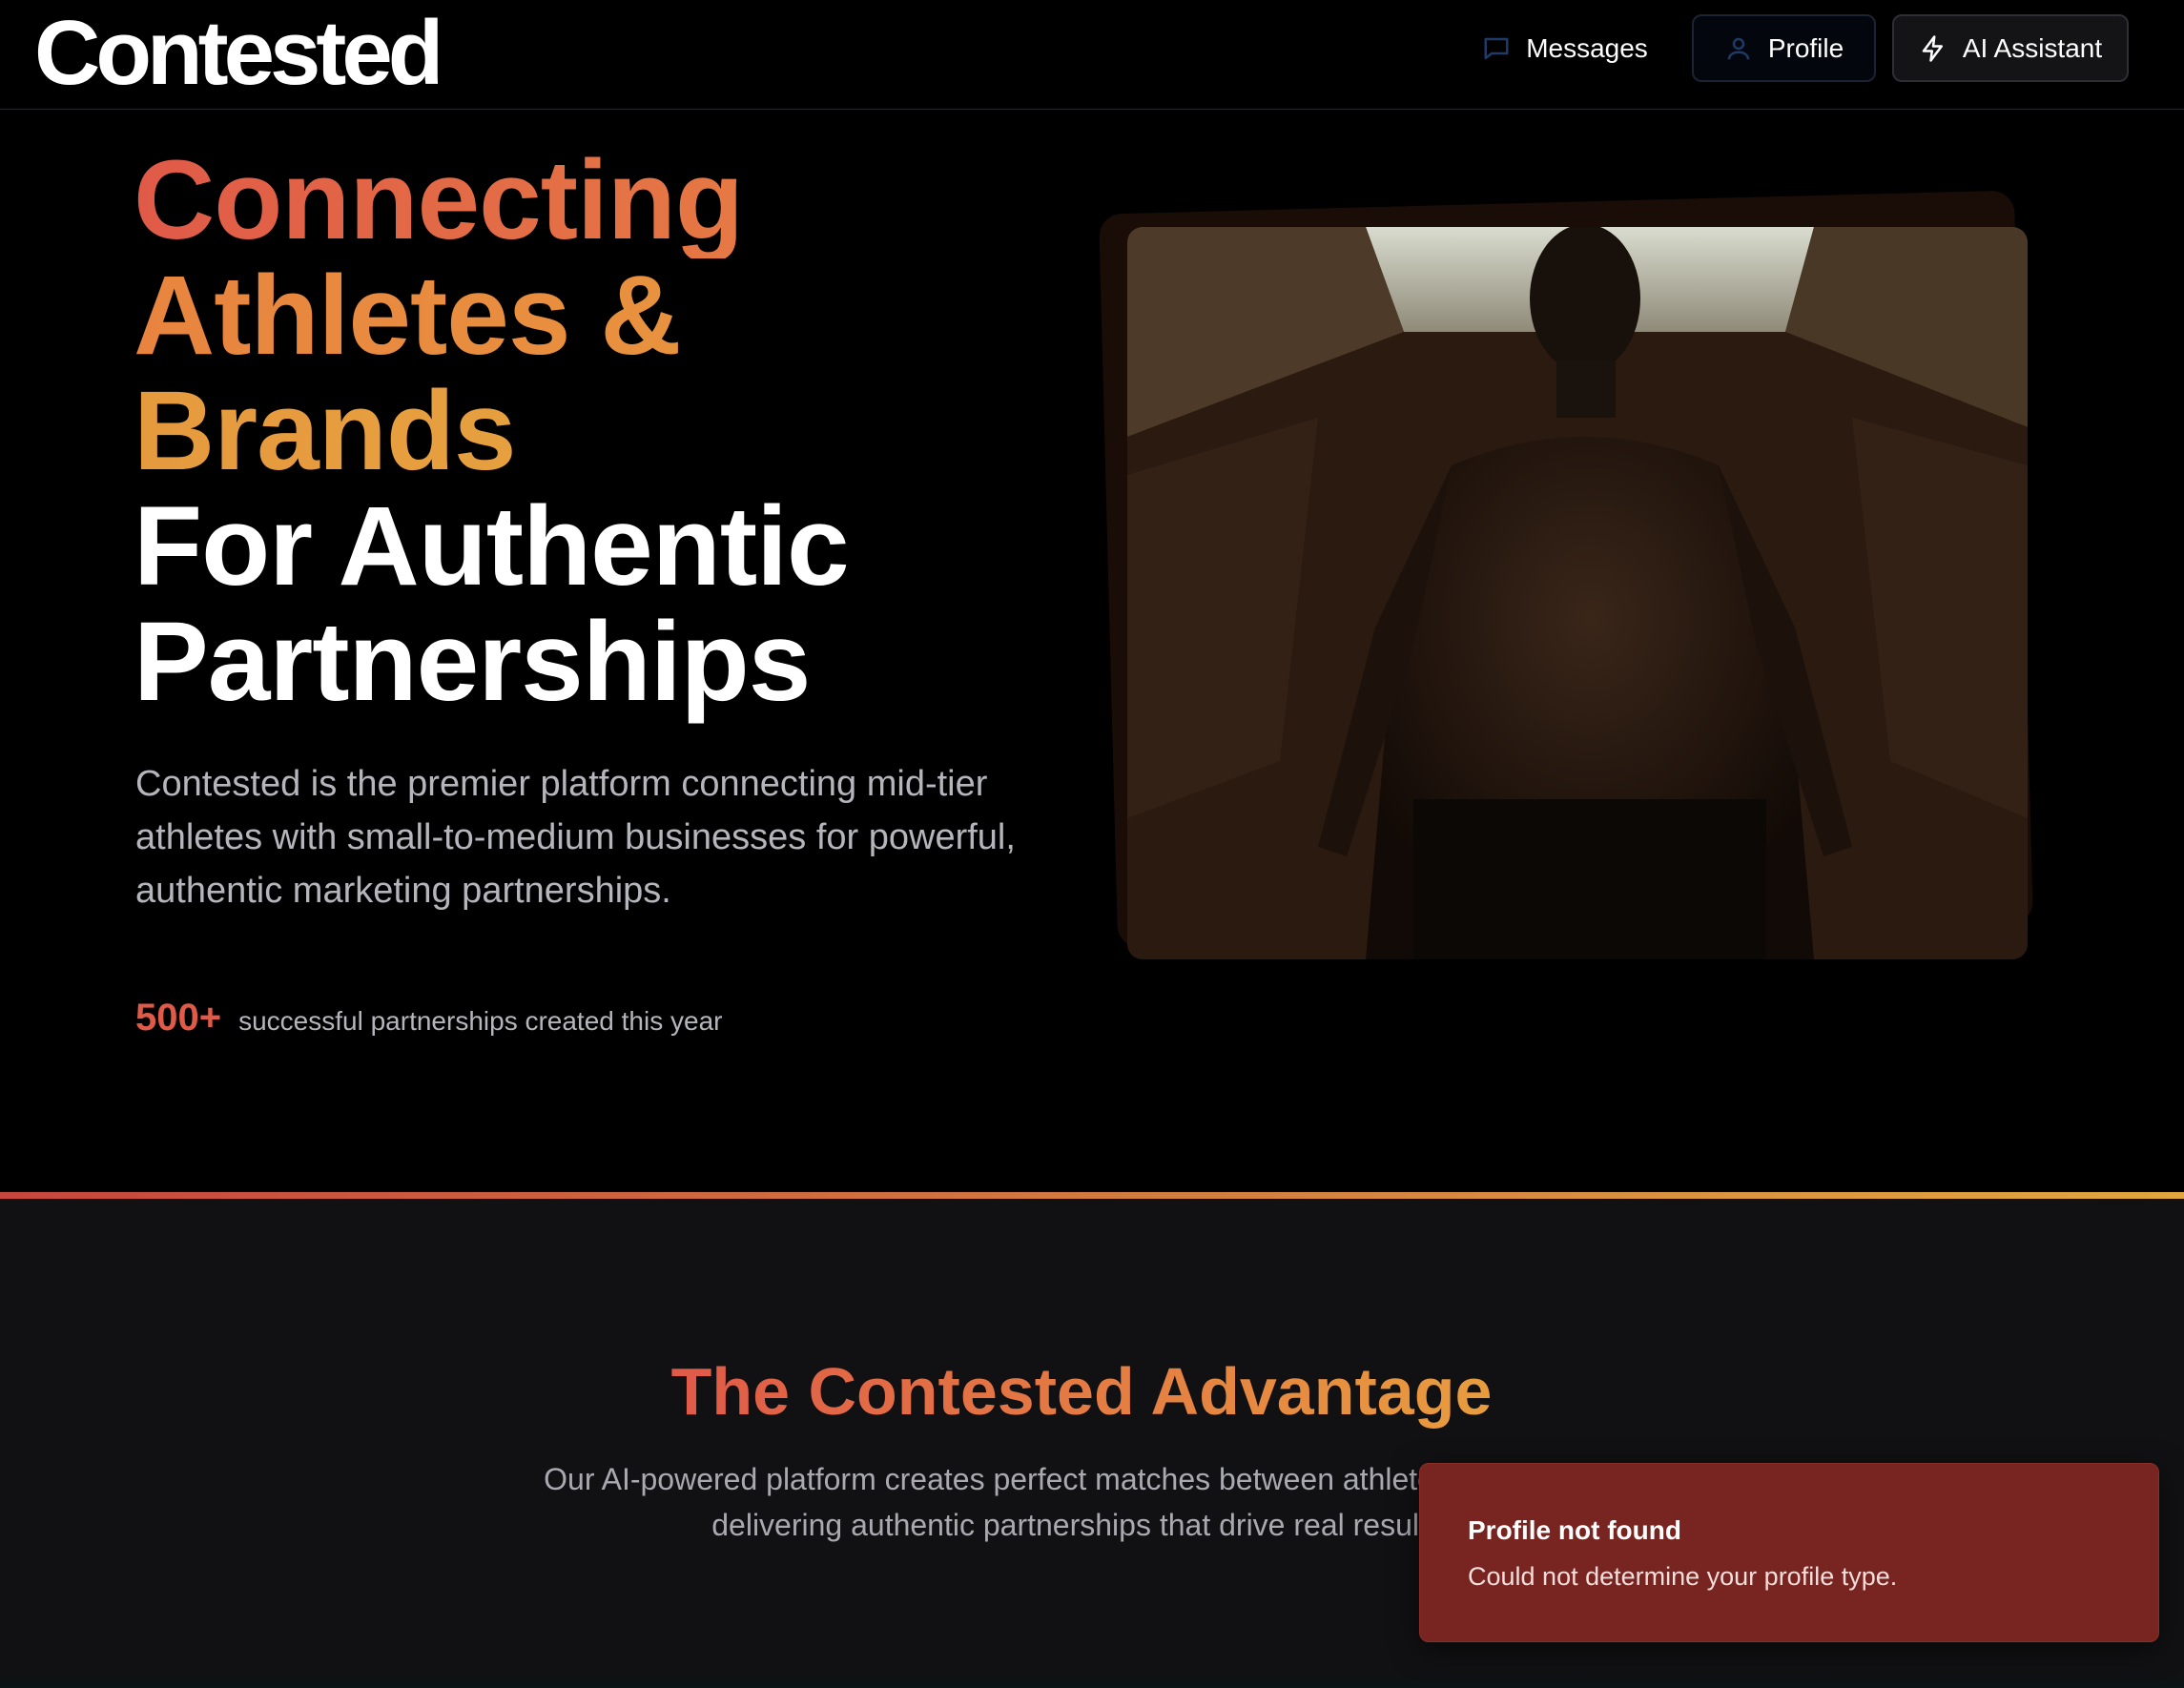 This screenshot has height=1688, width=2184. What do you see at coordinates (1092, 1681) in the screenshot?
I see `next-section-edge` at bounding box center [1092, 1681].